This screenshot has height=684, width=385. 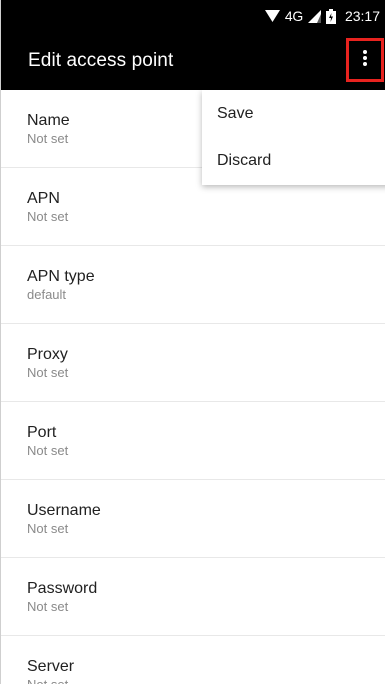 I want to click on item-title: Port, so click(x=42, y=432).